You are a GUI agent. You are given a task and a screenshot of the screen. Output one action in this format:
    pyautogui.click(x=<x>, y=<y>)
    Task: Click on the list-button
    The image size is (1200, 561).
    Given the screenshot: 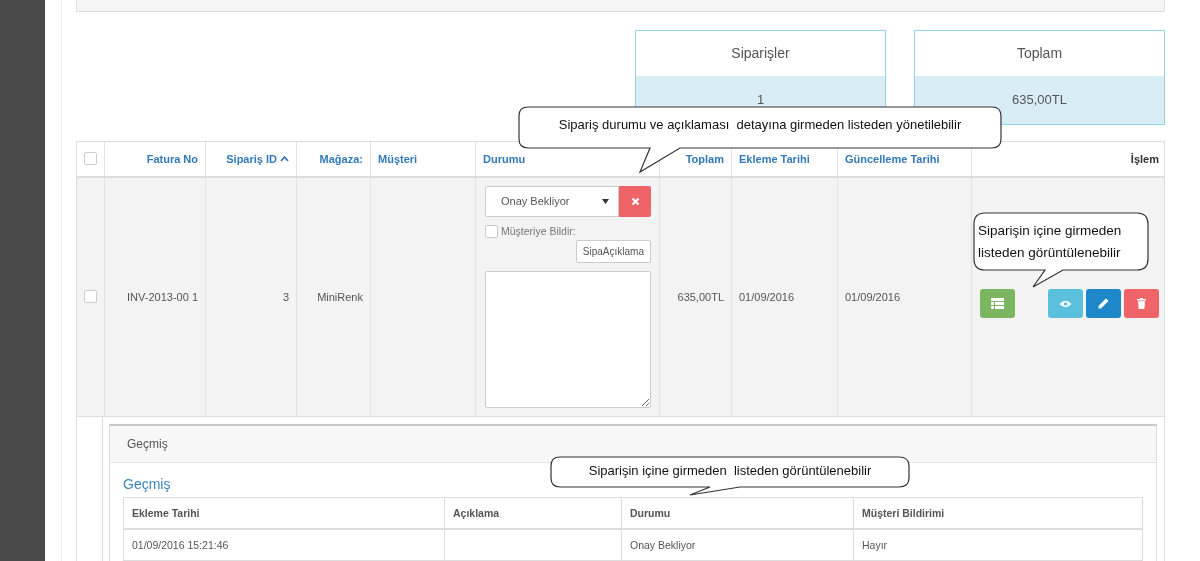 What is the action you would take?
    pyautogui.click(x=997, y=304)
    